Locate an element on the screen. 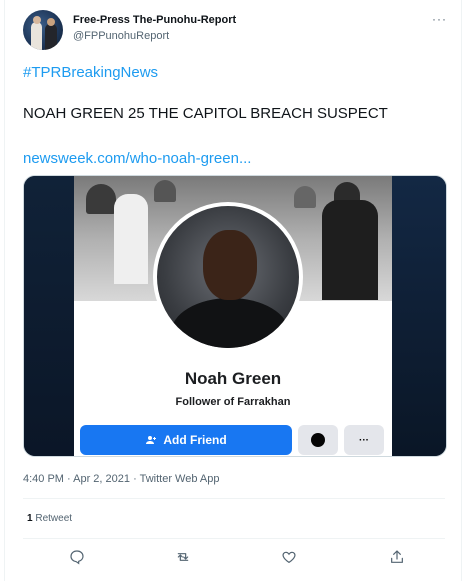  reply-button is located at coordinates (77, 557).